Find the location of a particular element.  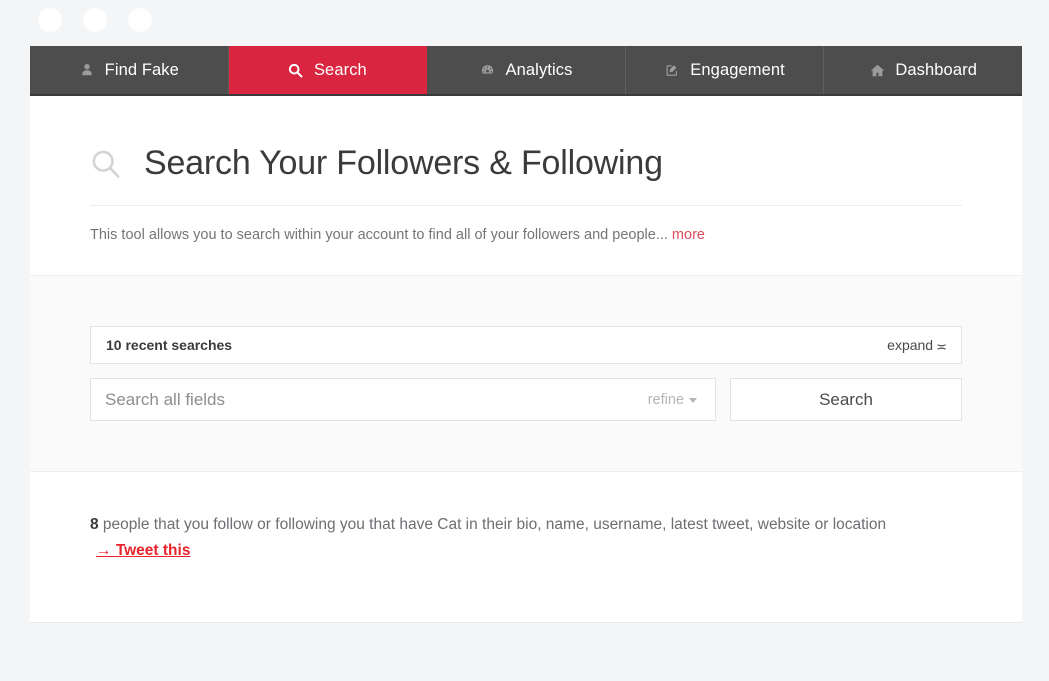

window-dot-minimize is located at coordinates (95, 20).